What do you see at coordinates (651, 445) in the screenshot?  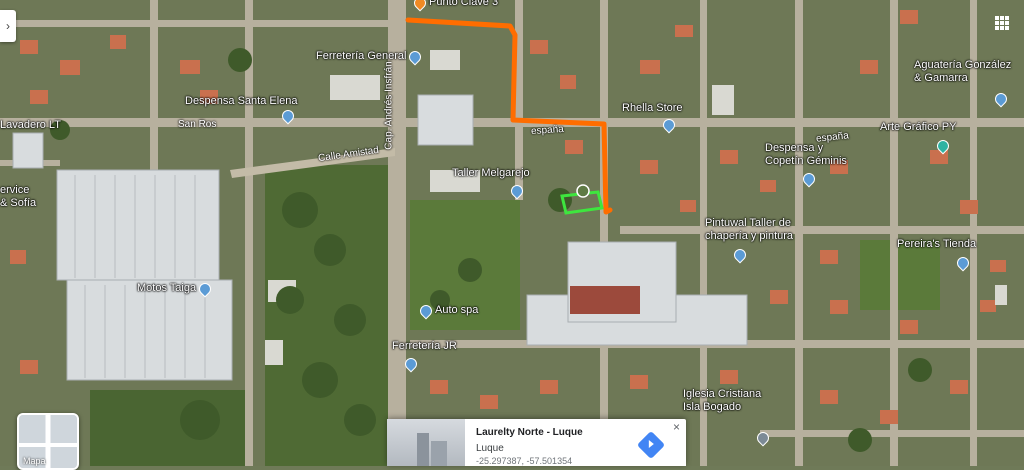 I see `directions-icon` at bounding box center [651, 445].